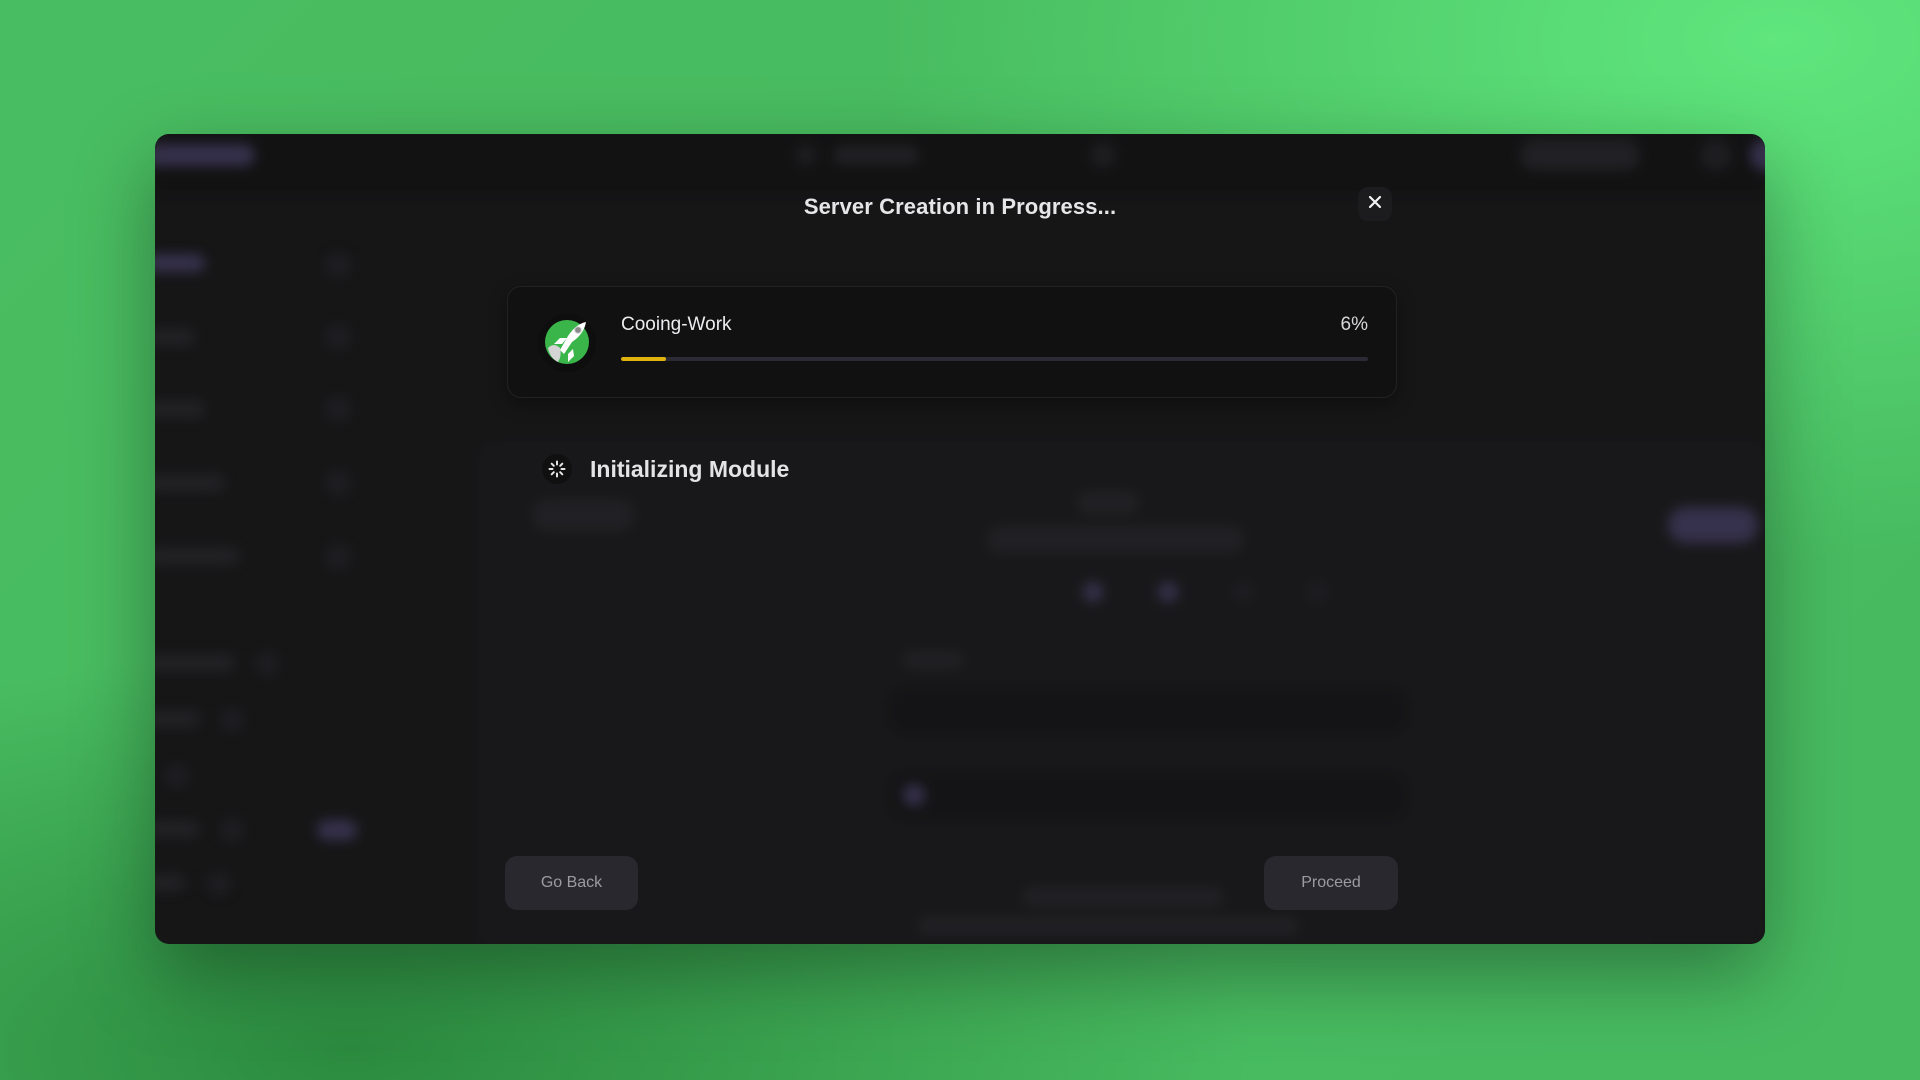  I want to click on progress-bar-fill, so click(643, 359).